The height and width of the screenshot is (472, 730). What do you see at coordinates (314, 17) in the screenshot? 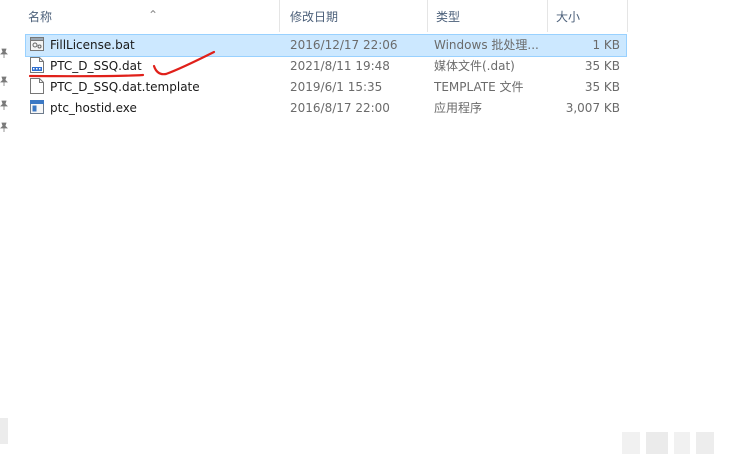
I see `column-header-date-label: 修改日期` at bounding box center [314, 17].